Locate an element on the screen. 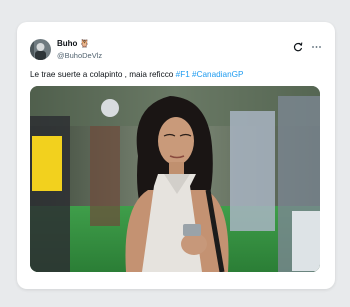 The width and height of the screenshot is (350, 307). refresh-icon is located at coordinates (298, 48).